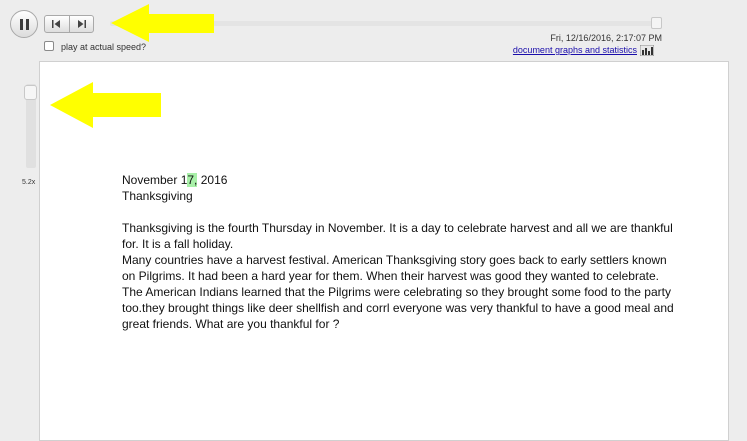  Describe the element at coordinates (30, 92) in the screenshot. I see `speed-slider-handle` at that location.